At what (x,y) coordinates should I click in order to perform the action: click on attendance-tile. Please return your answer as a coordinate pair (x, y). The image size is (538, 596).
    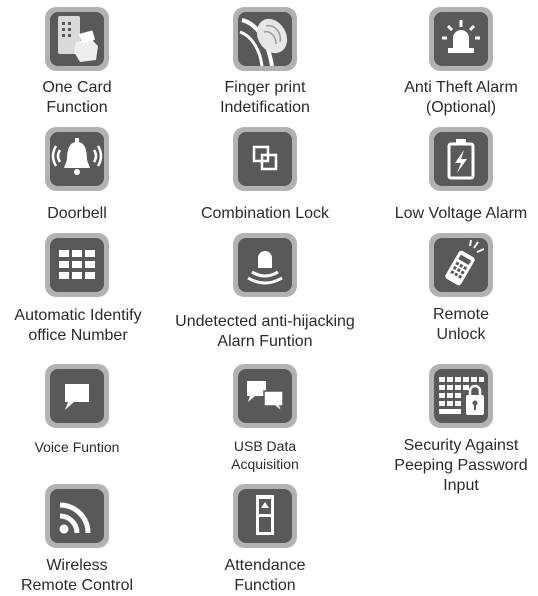
    Looking at the image, I should click on (265, 516).